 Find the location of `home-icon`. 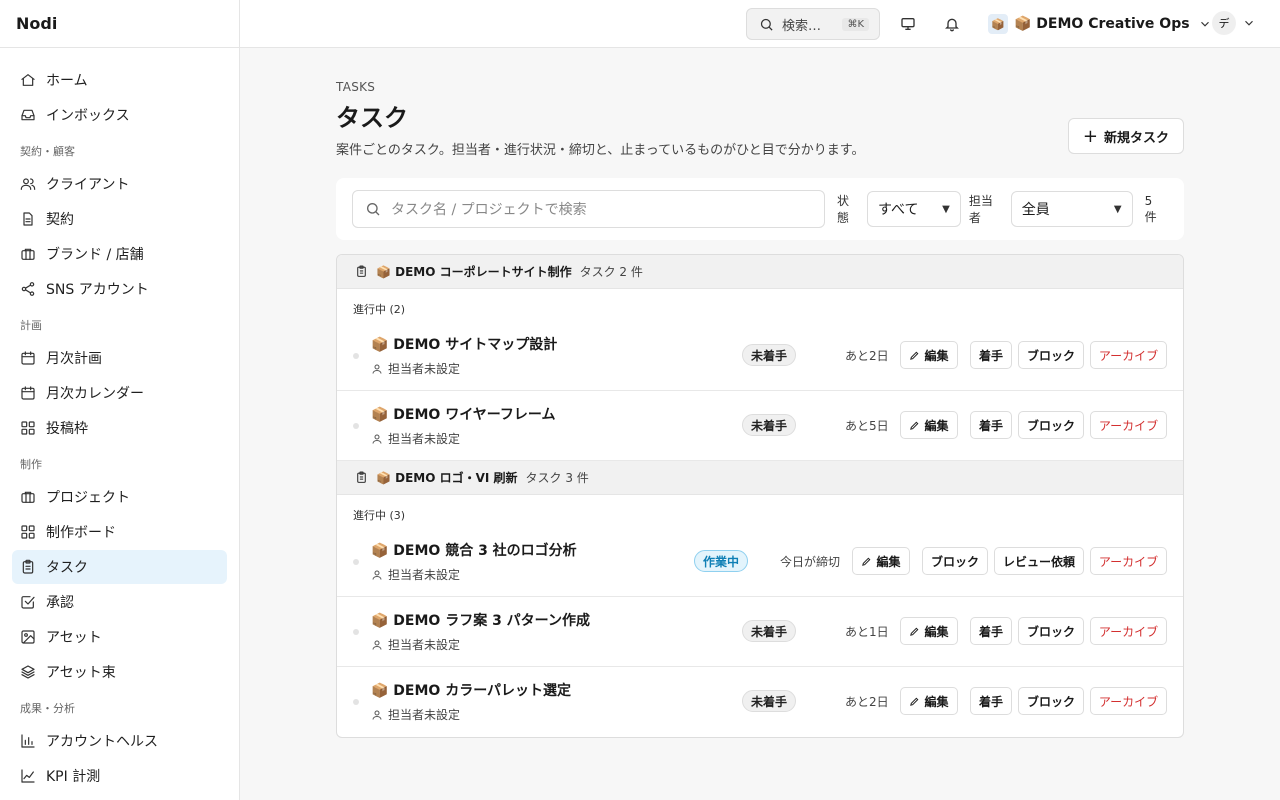

home-icon is located at coordinates (28, 80).